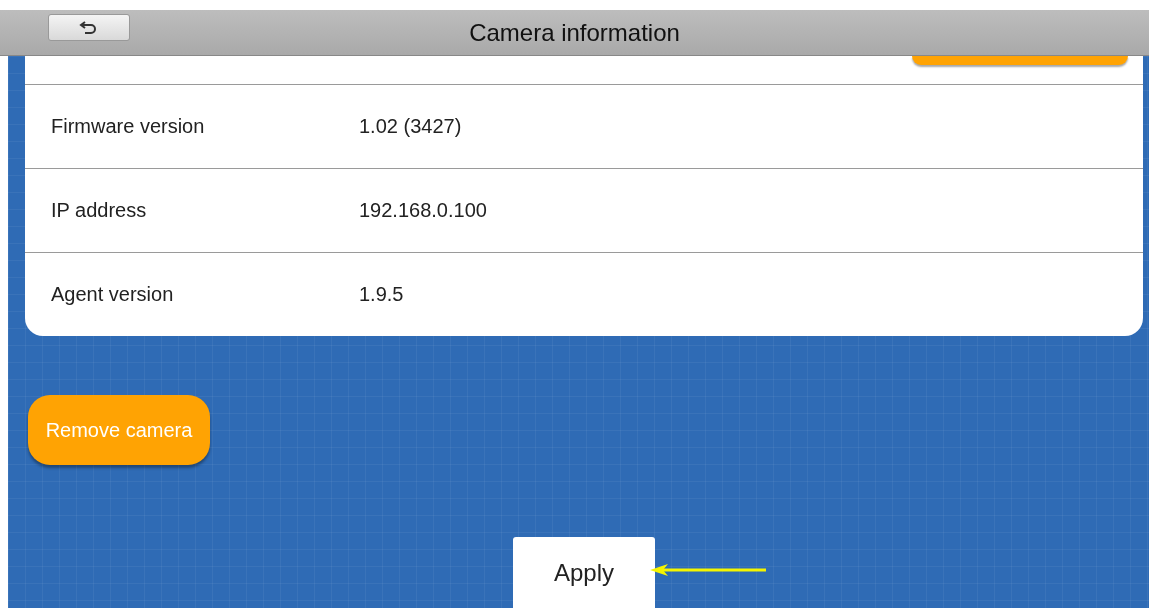 Image resolution: width=1149 pixels, height=608 pixels. Describe the element at coordinates (381, 294) in the screenshot. I see `info-value: 1.9.5` at that location.